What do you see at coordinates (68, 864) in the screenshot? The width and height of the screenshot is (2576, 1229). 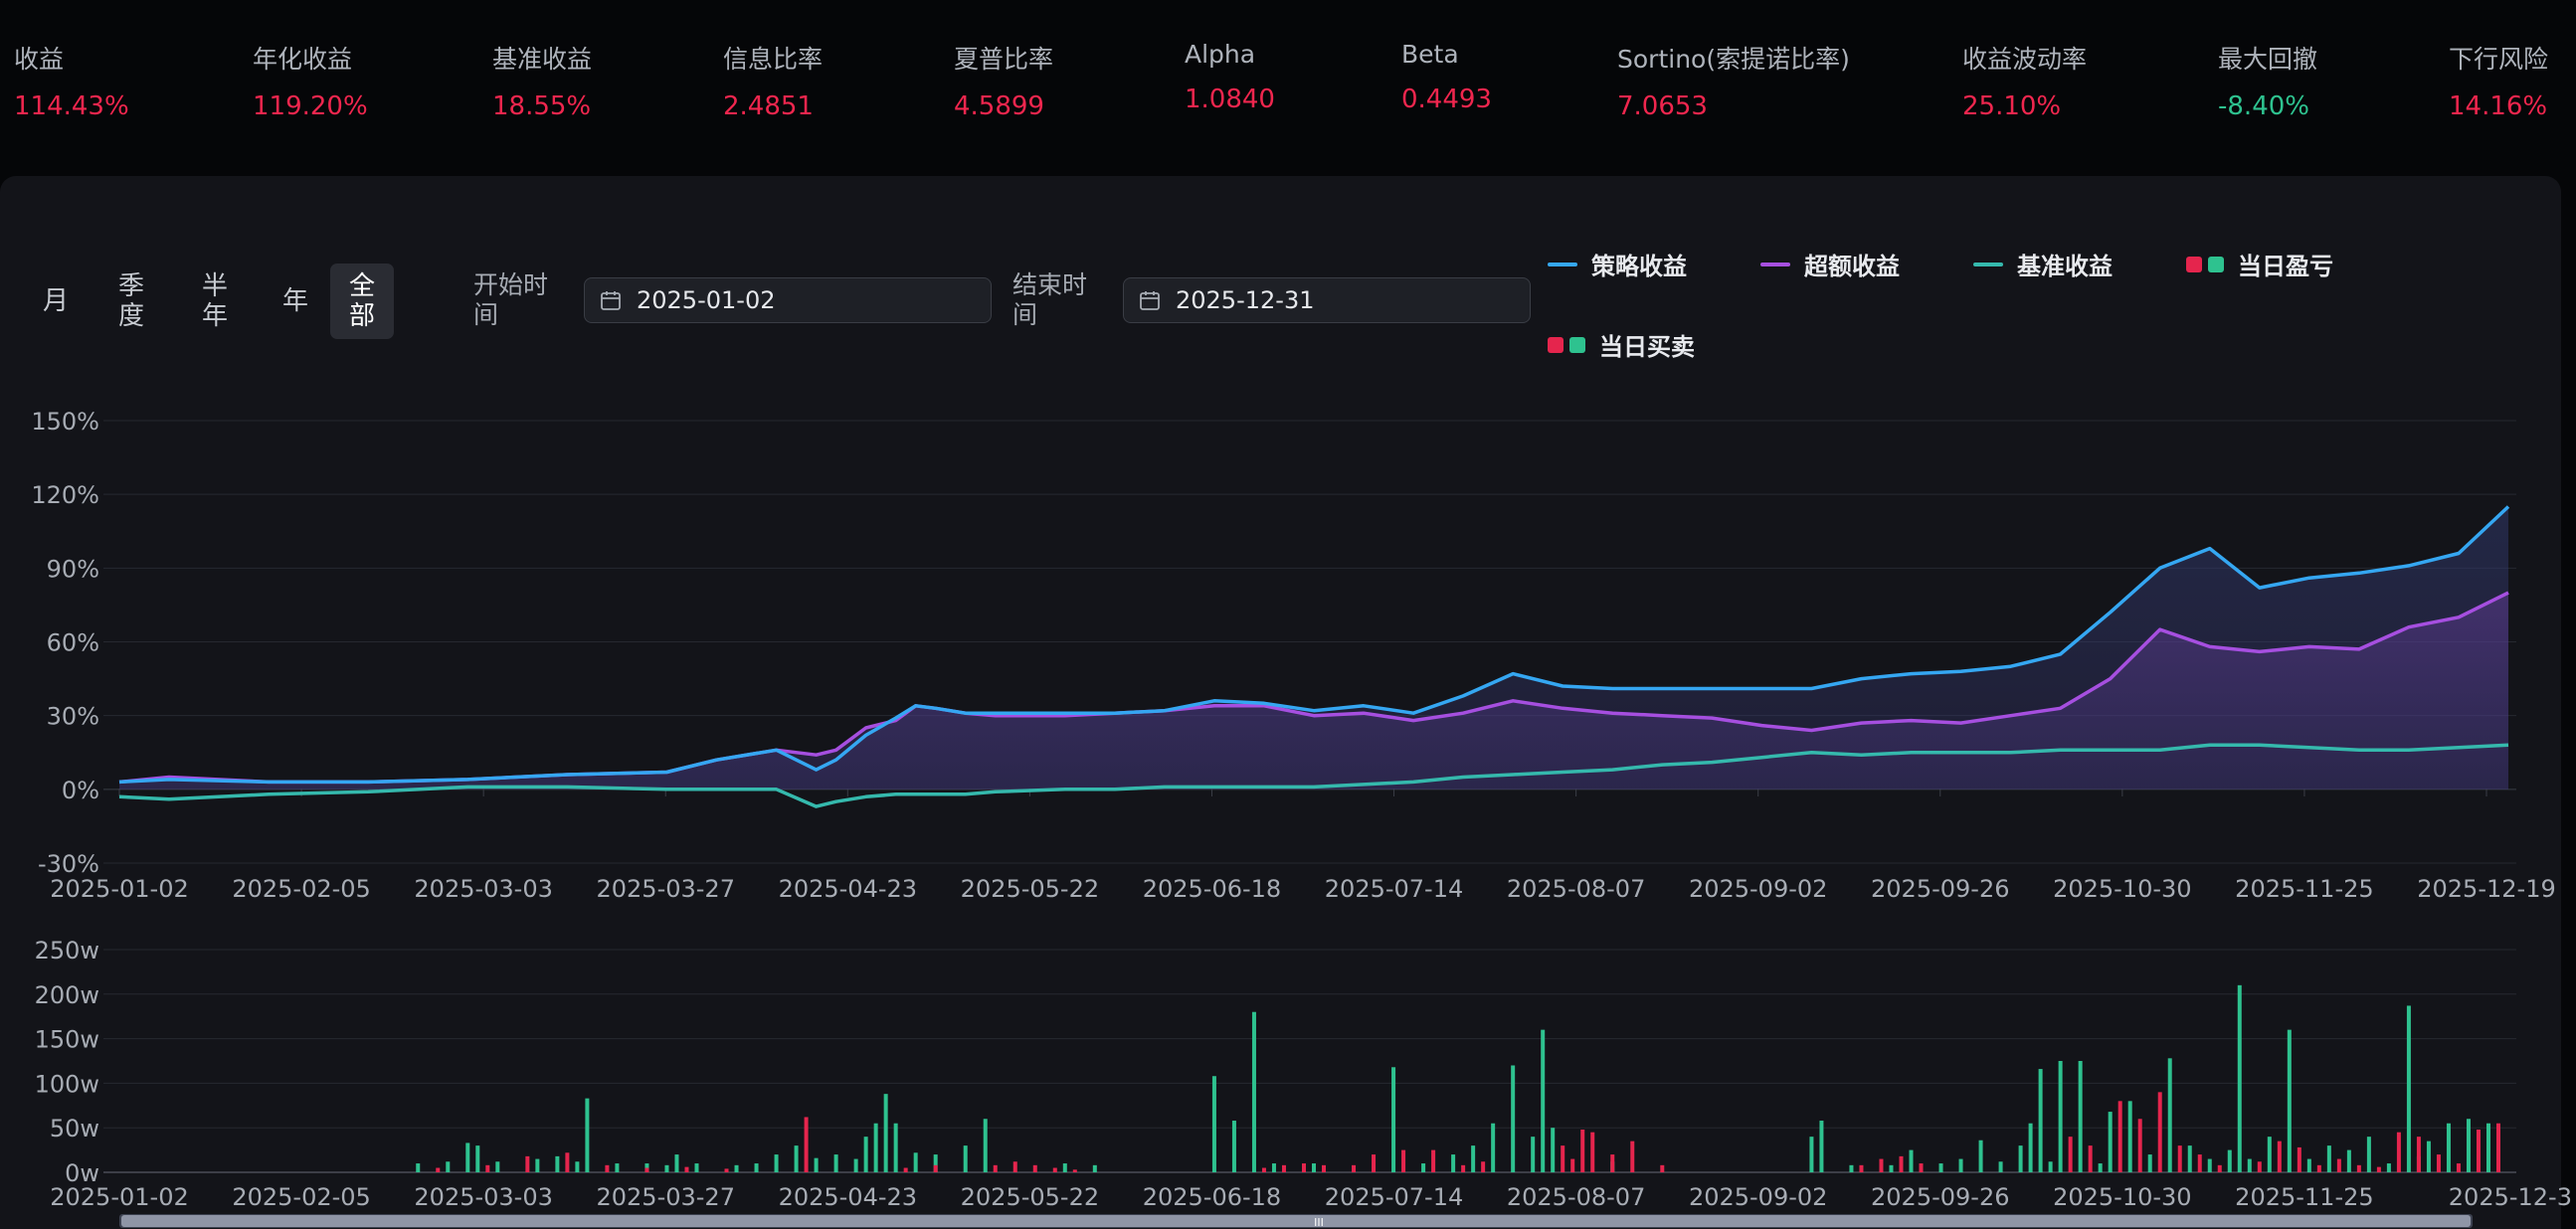 I see `y-tick-label: -30%` at bounding box center [68, 864].